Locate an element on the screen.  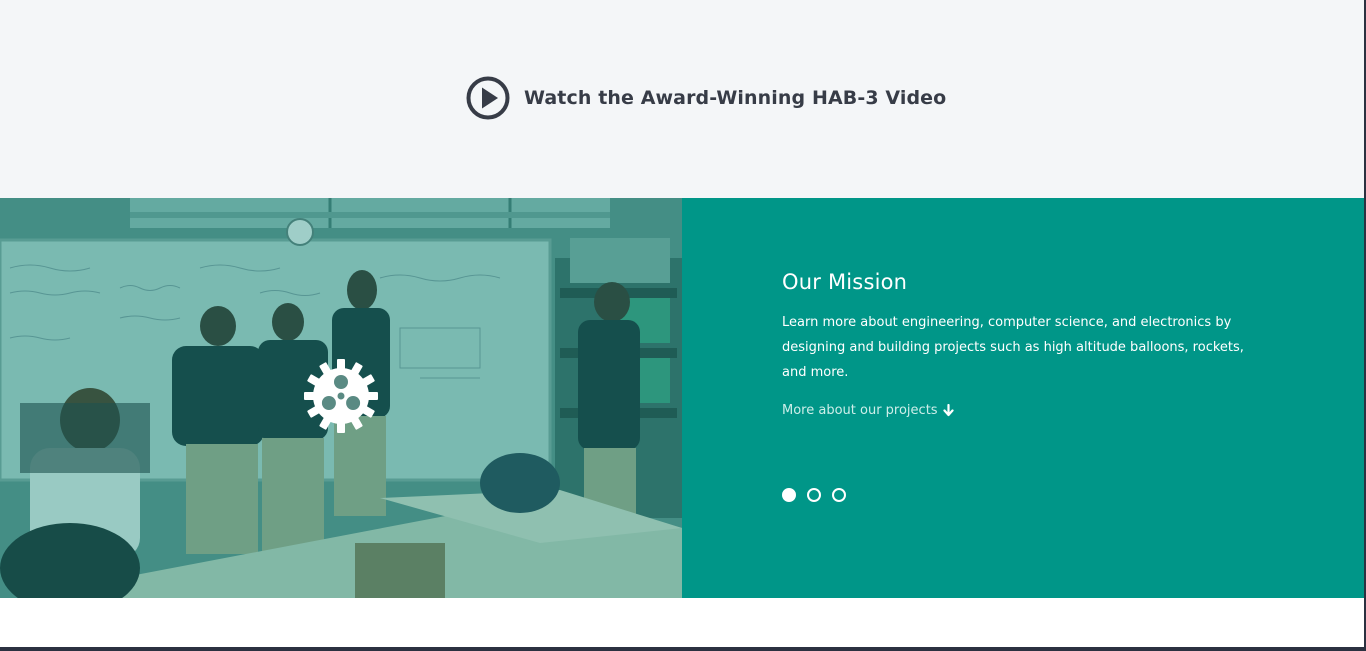
arrow-down-icon is located at coordinates (948, 410).